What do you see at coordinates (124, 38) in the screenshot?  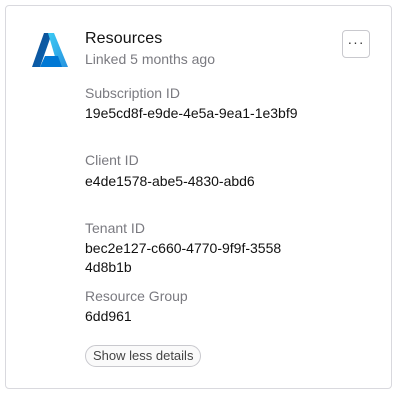 I see `card-title: Resources` at bounding box center [124, 38].